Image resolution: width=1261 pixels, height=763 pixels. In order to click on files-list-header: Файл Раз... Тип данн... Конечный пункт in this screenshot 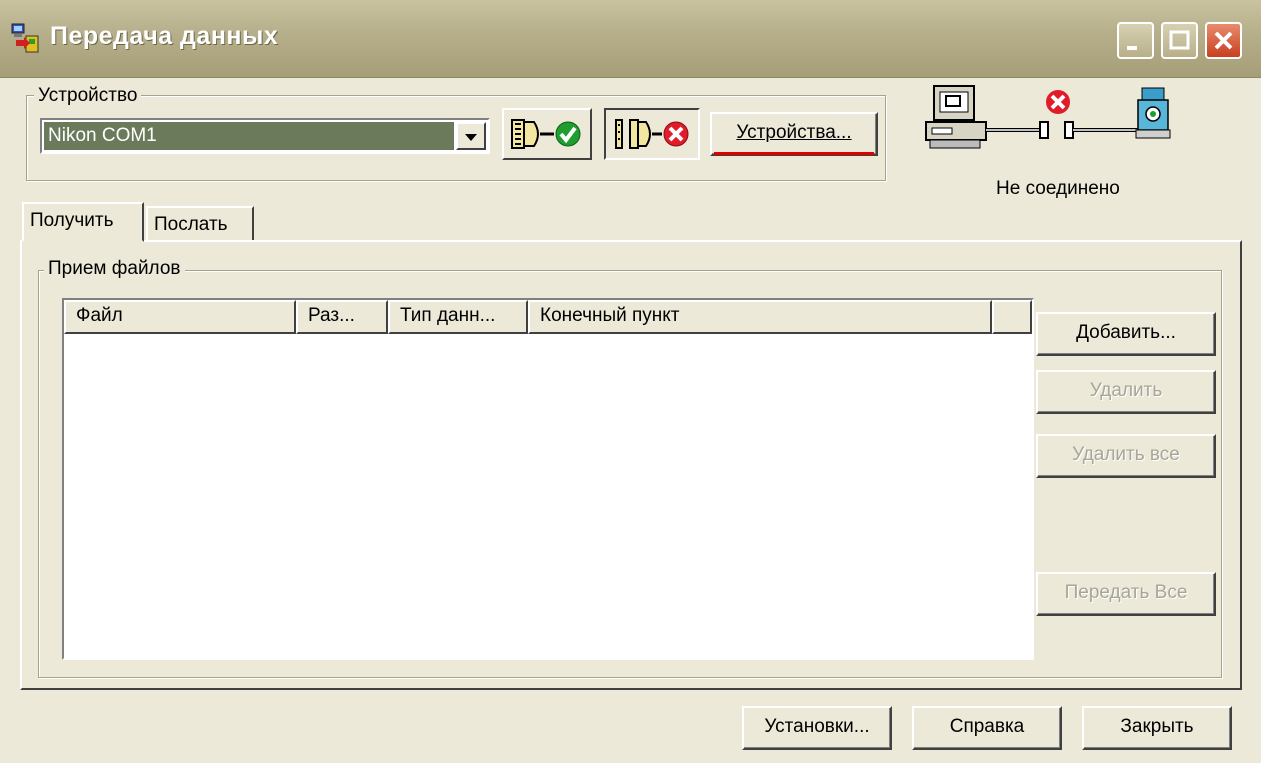, I will do `click(548, 317)`.